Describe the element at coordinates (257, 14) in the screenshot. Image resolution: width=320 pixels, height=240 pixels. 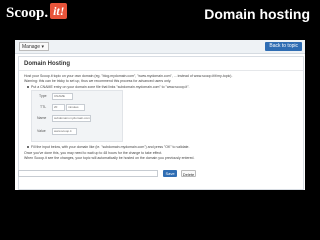
I see `slide-title: Domain hosting` at that location.